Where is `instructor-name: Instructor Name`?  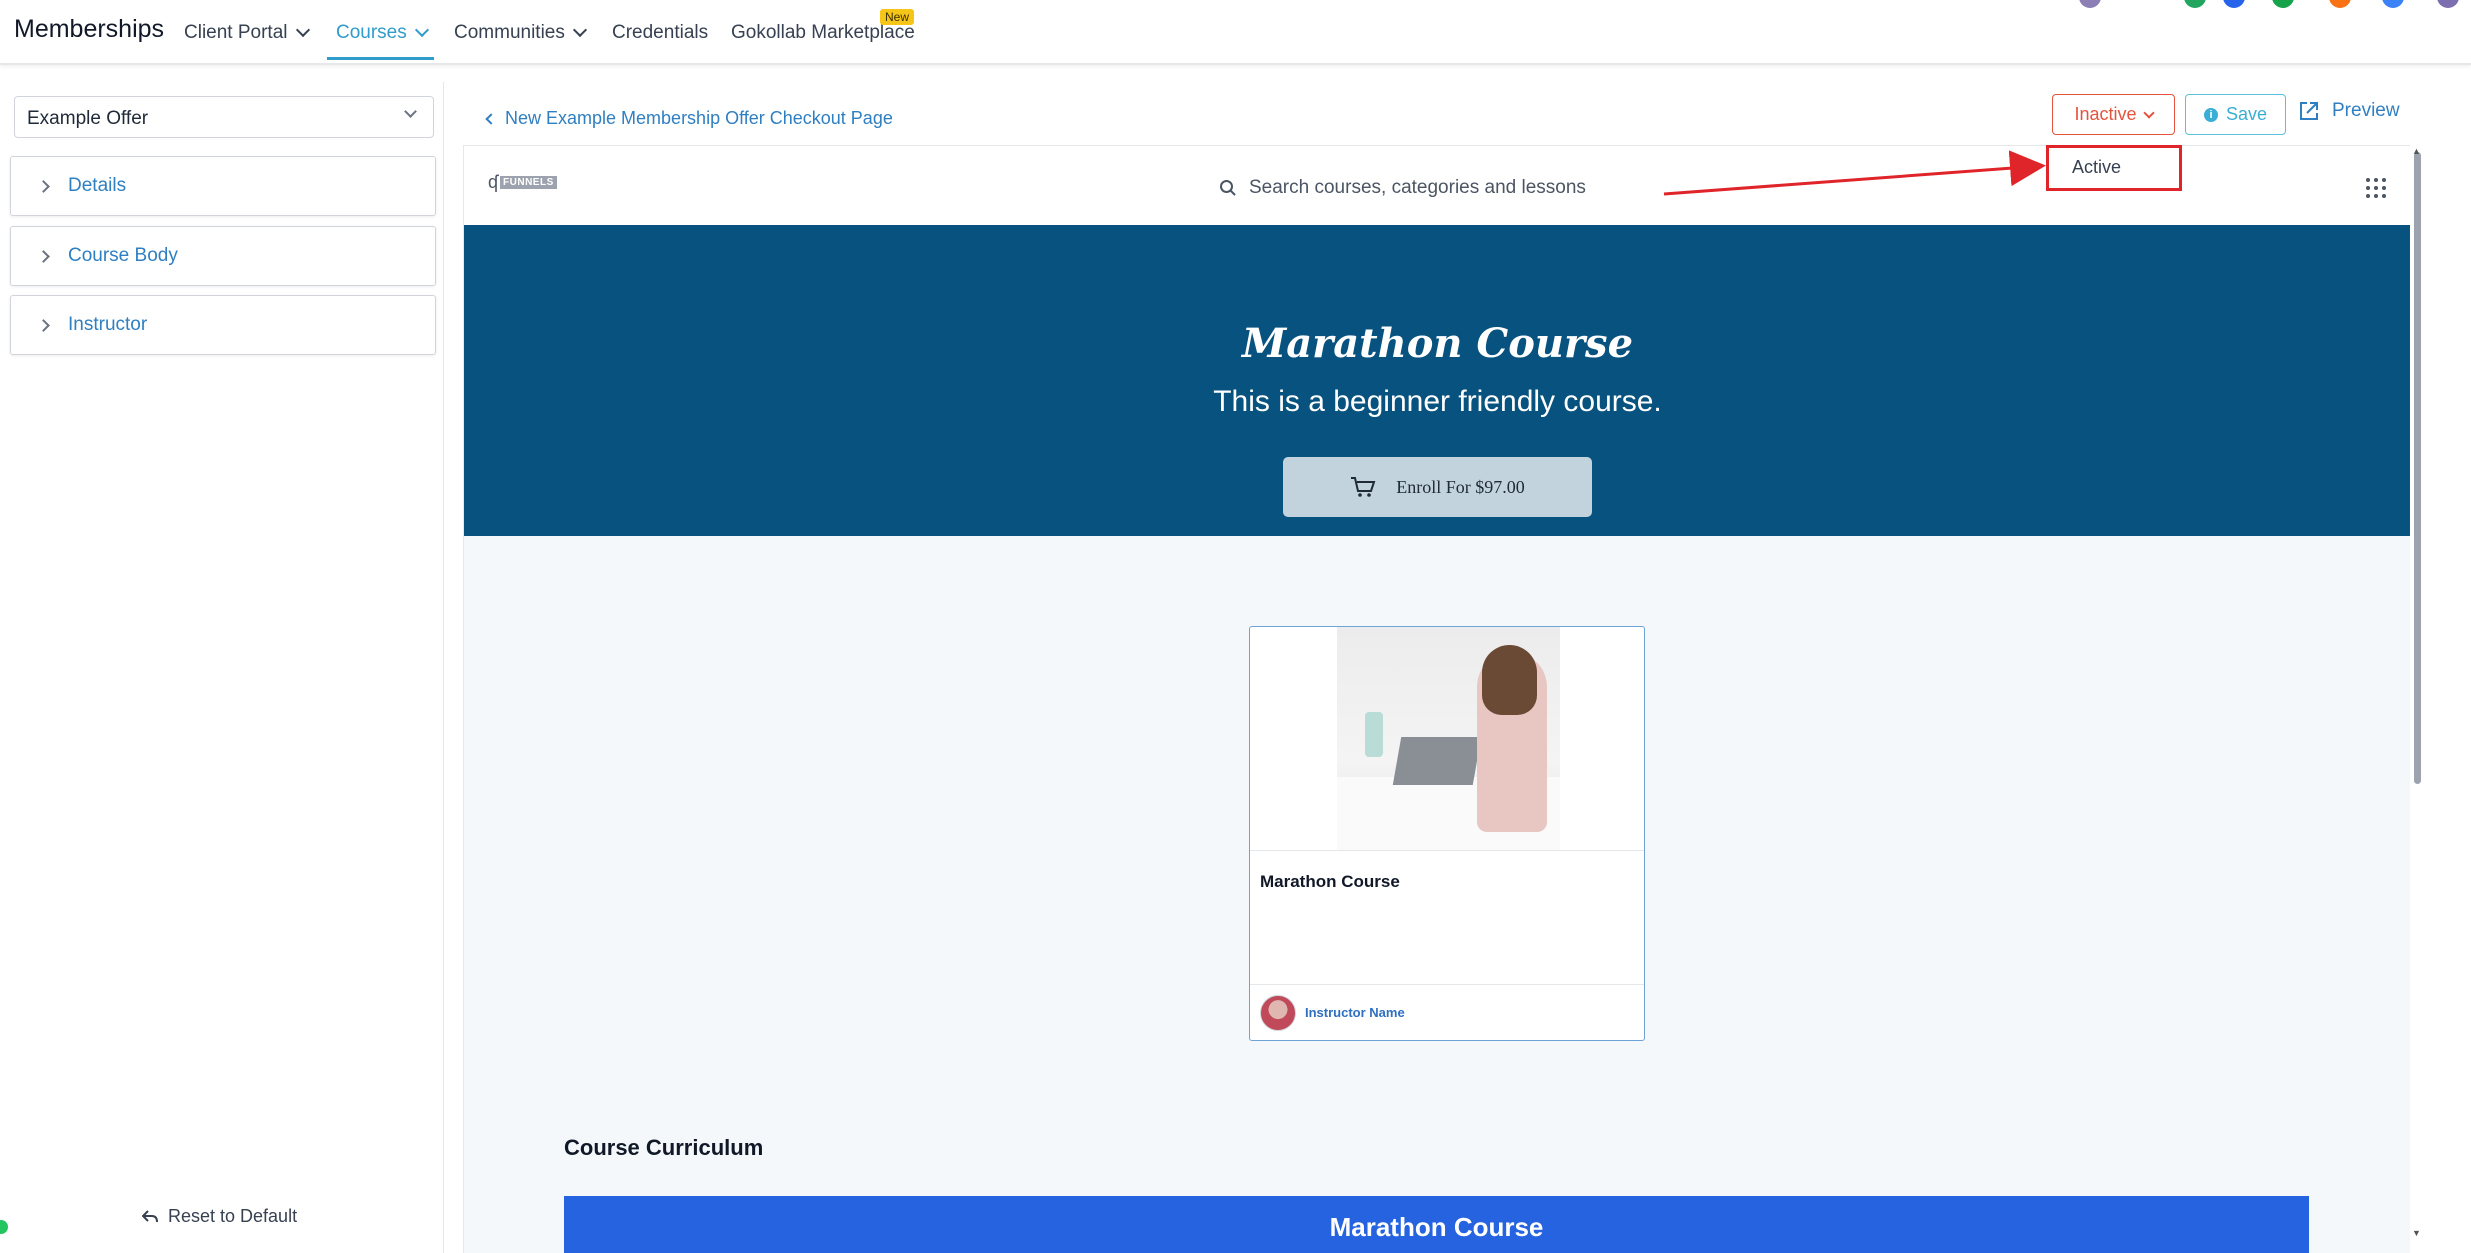 instructor-name: Instructor Name is located at coordinates (1355, 1012).